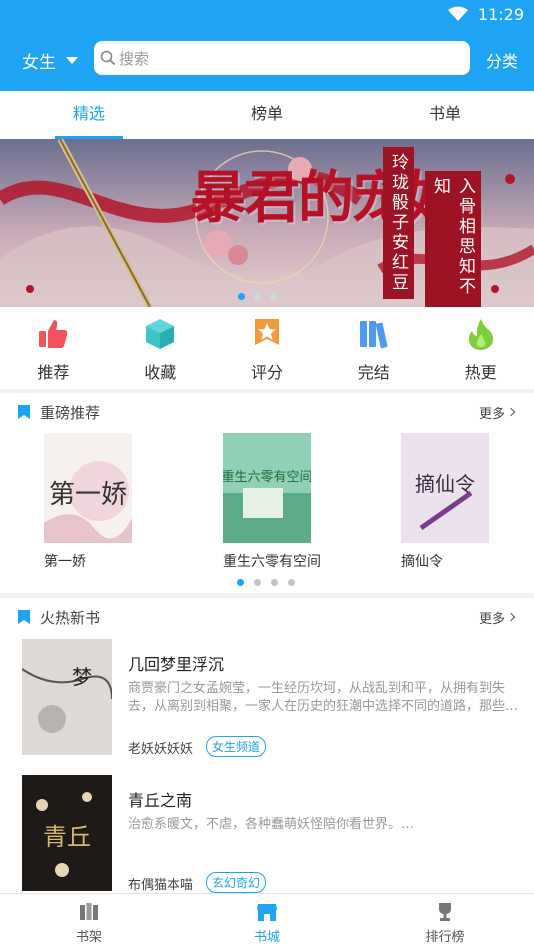  What do you see at coordinates (70, 412) in the screenshot?
I see `section-title: 重磅推荐` at bounding box center [70, 412].